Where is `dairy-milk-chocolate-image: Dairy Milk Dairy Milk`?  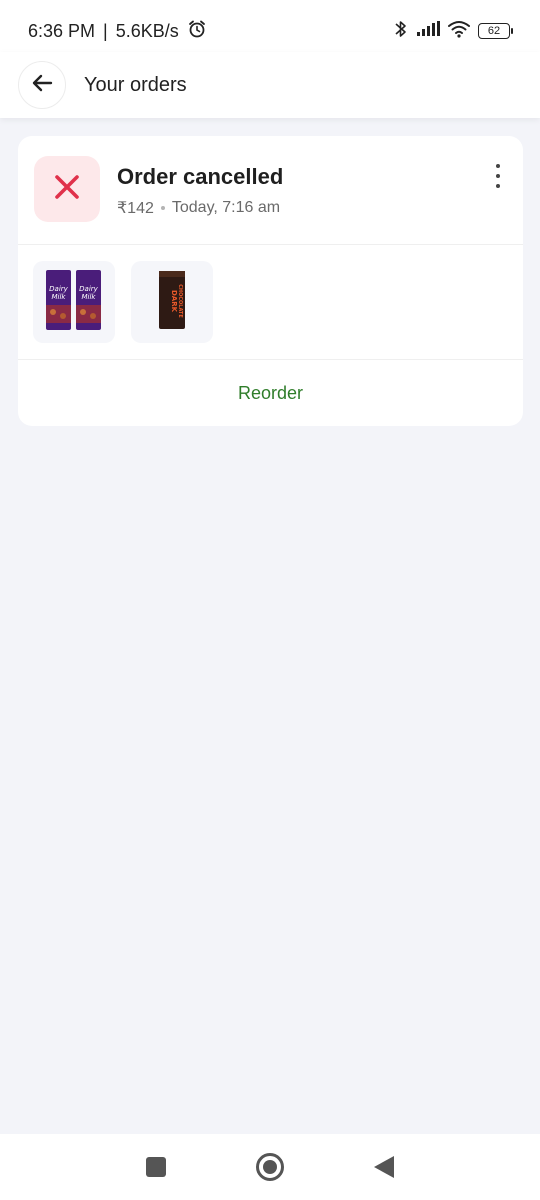
dairy-milk-chocolate-image: Dairy Milk Dairy Milk is located at coordinates (74, 302).